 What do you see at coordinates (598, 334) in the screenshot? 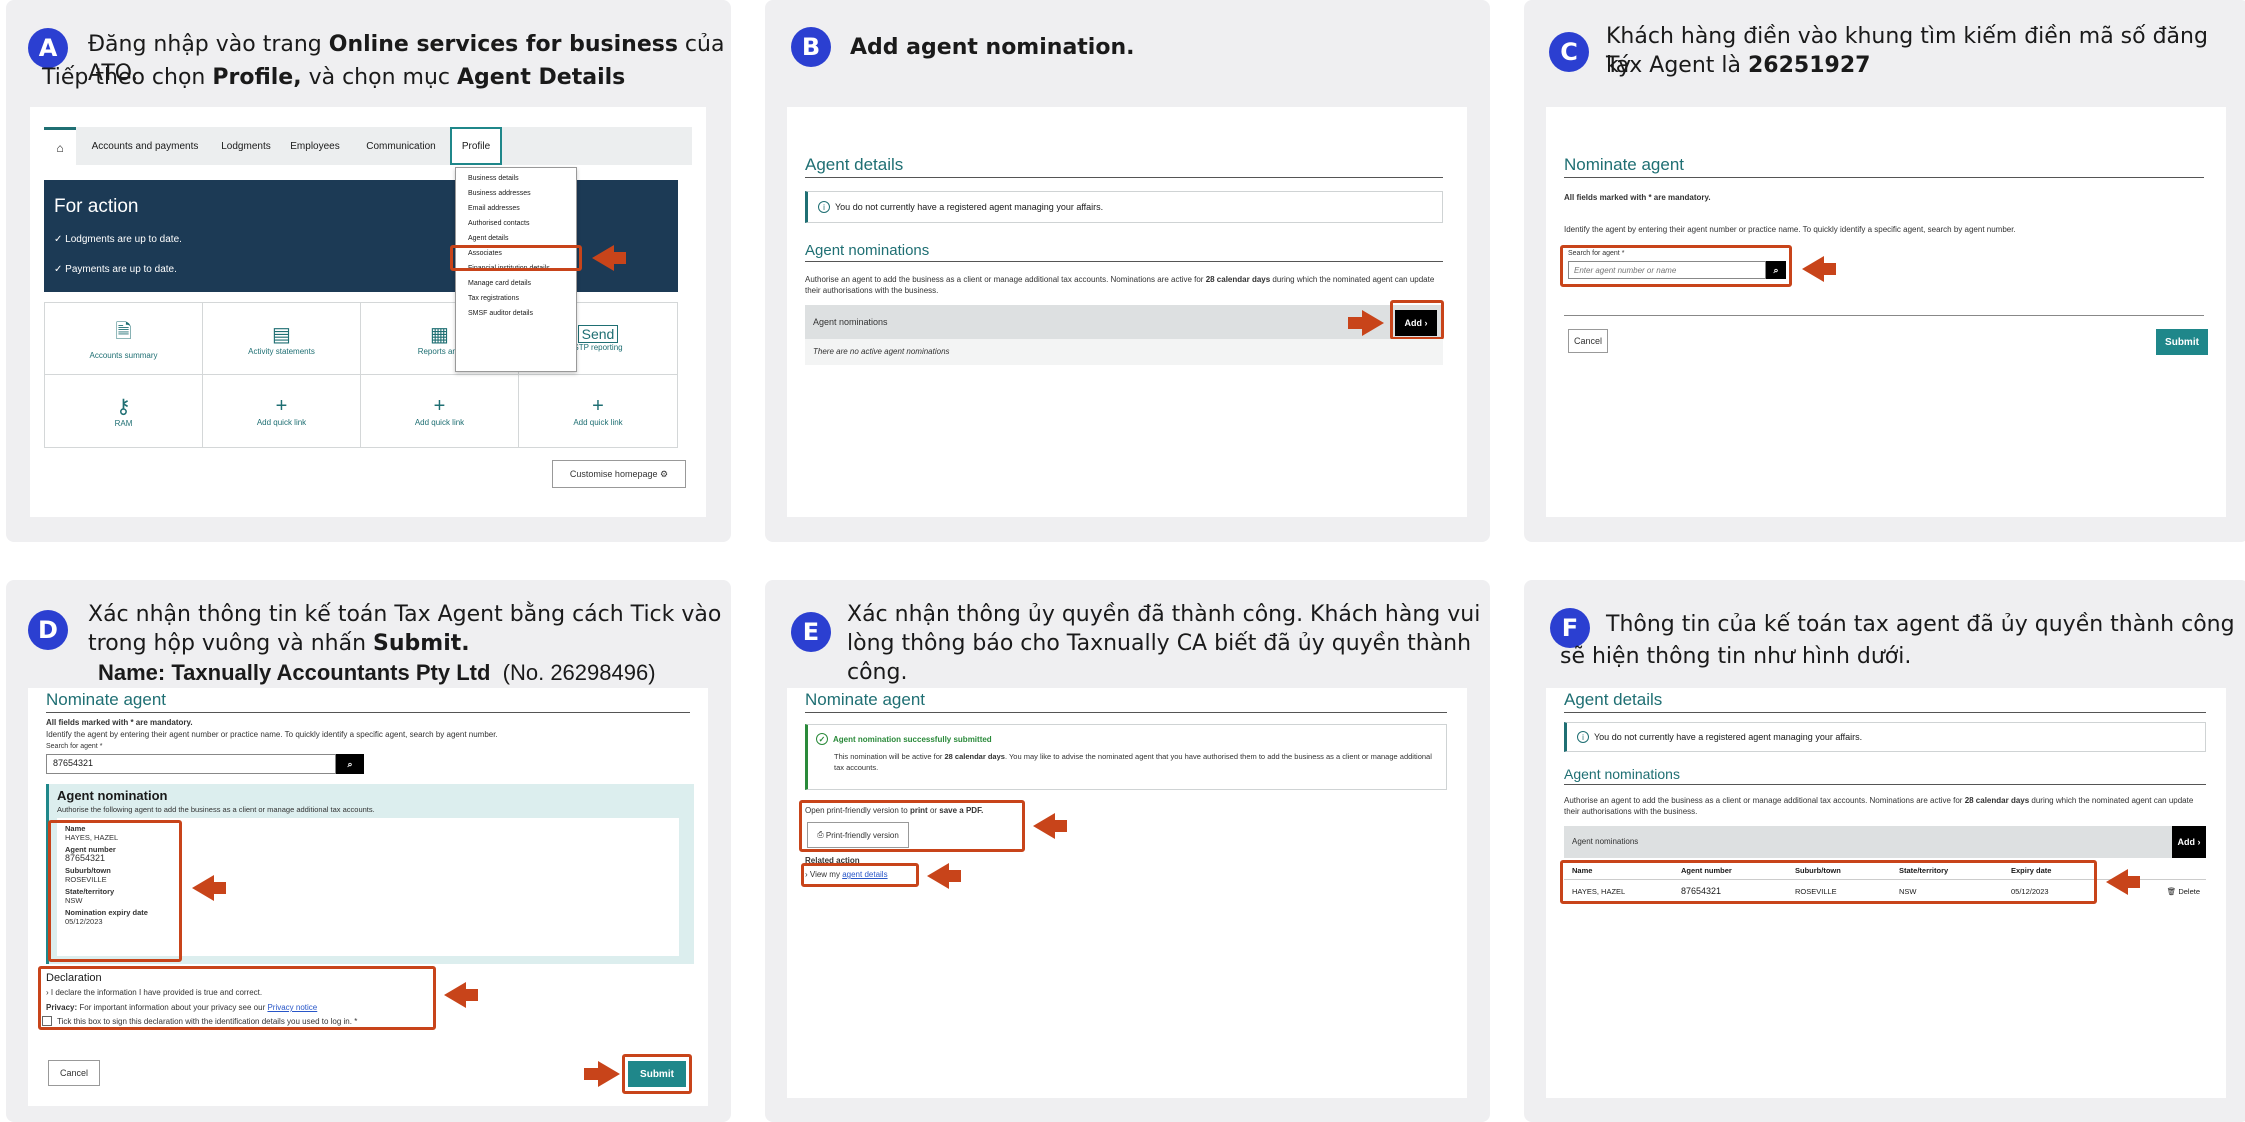
I see `send-icon: Send` at bounding box center [598, 334].